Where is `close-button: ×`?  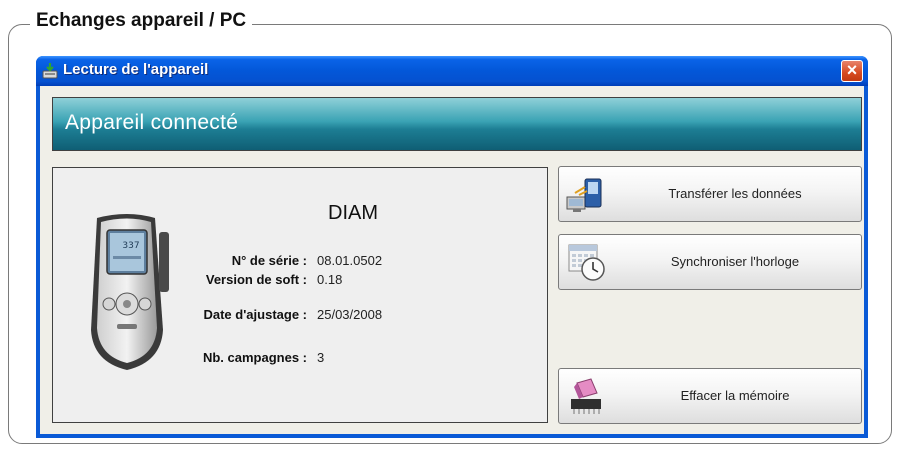 close-button: × is located at coordinates (852, 71).